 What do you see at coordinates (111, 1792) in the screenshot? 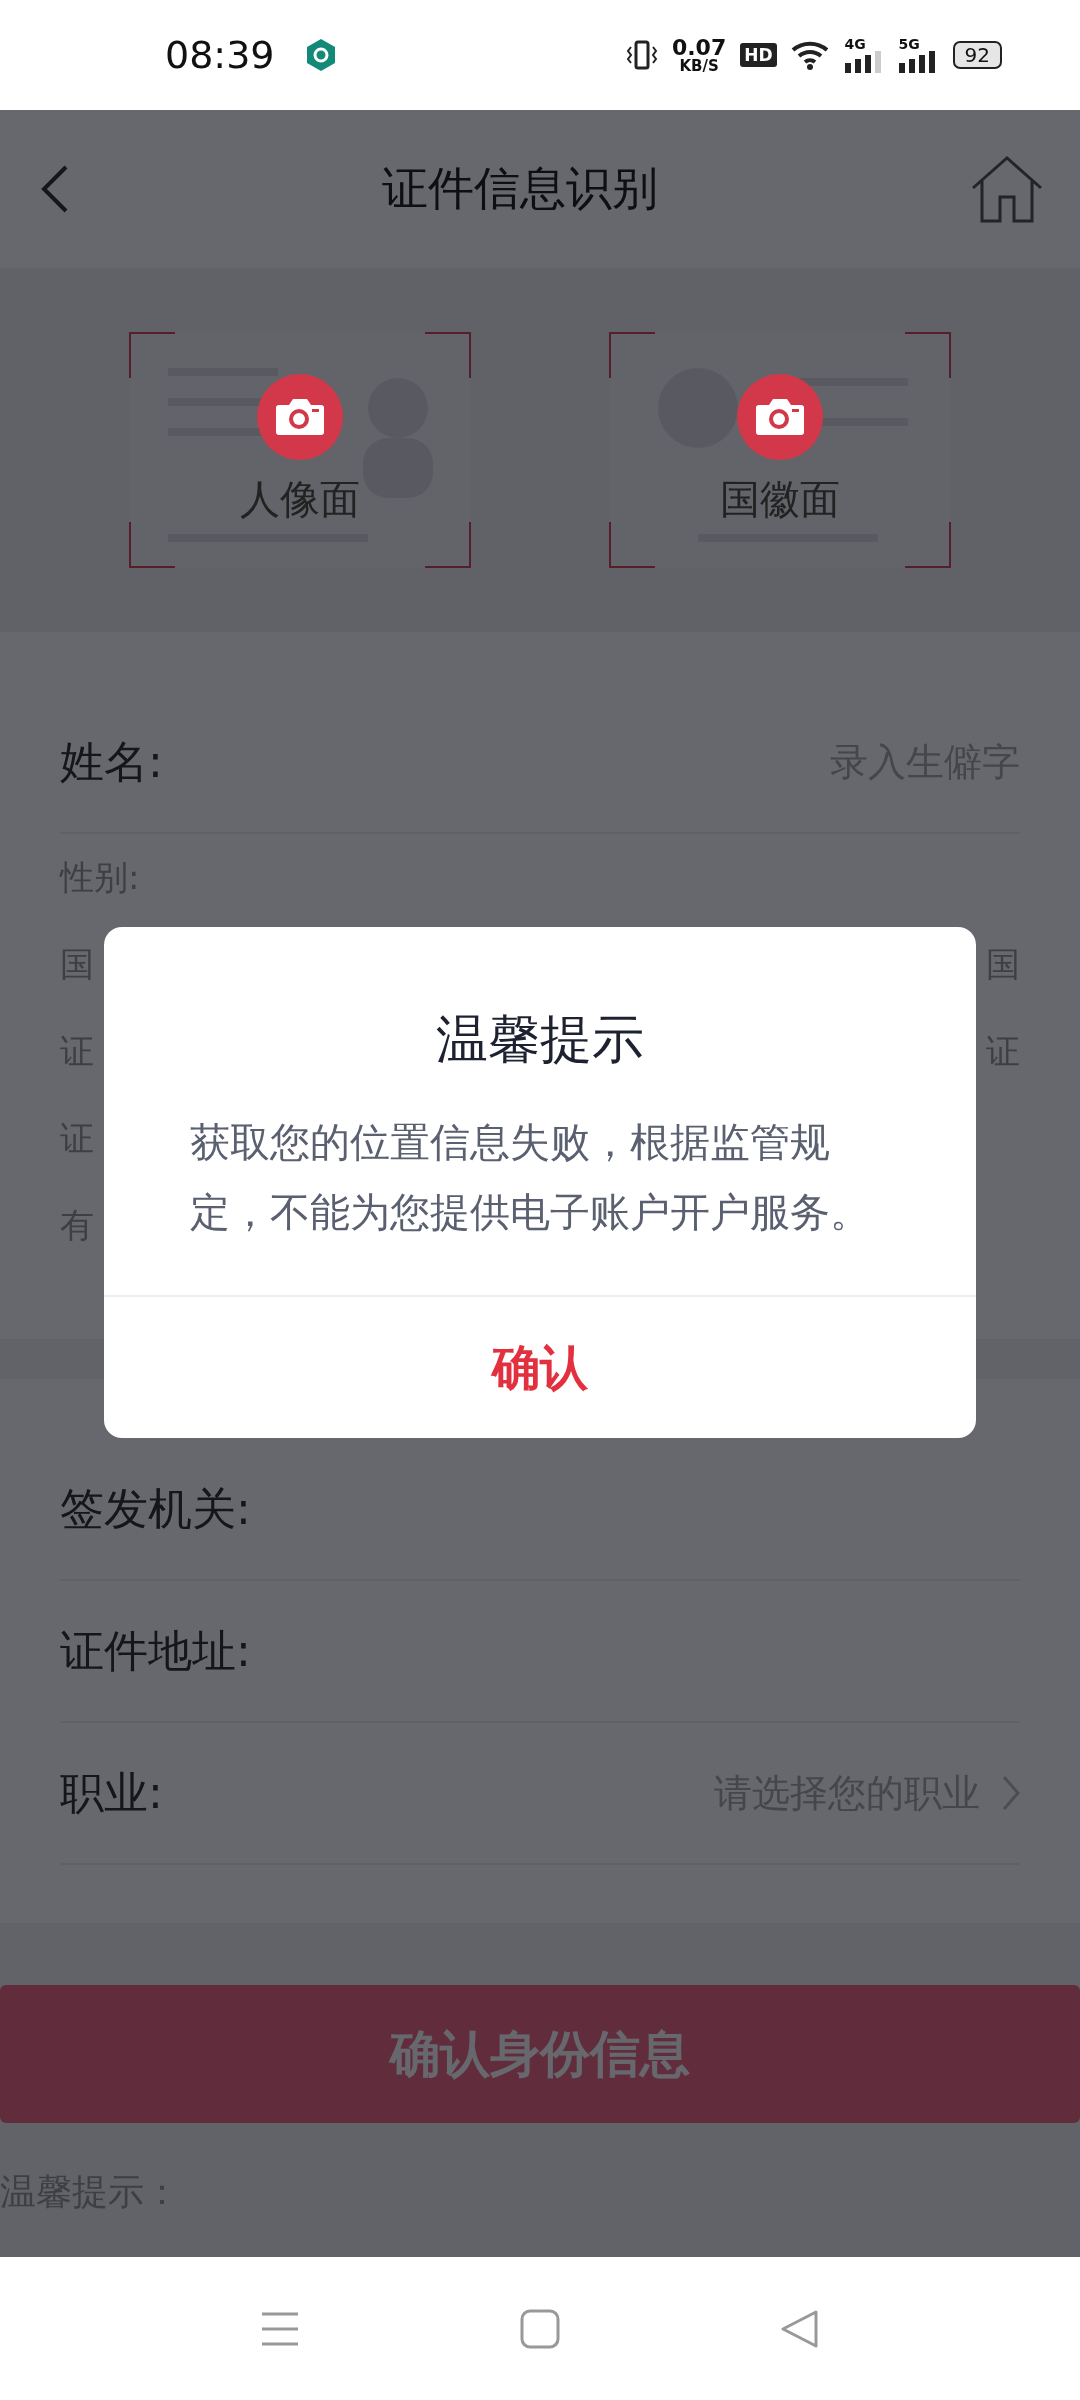
I see `field-label: 职业:` at bounding box center [111, 1792].